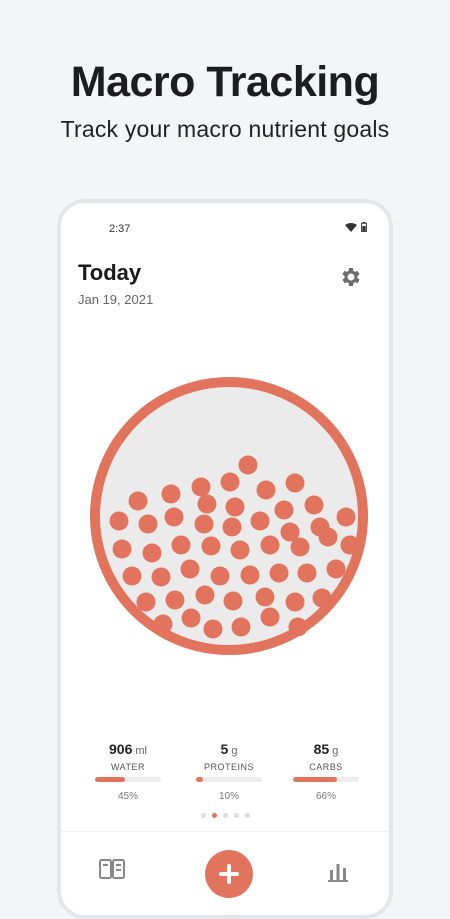 The height and width of the screenshot is (919, 450). Describe the element at coordinates (224, 749) in the screenshot. I see `proteins-value: 5` at that location.